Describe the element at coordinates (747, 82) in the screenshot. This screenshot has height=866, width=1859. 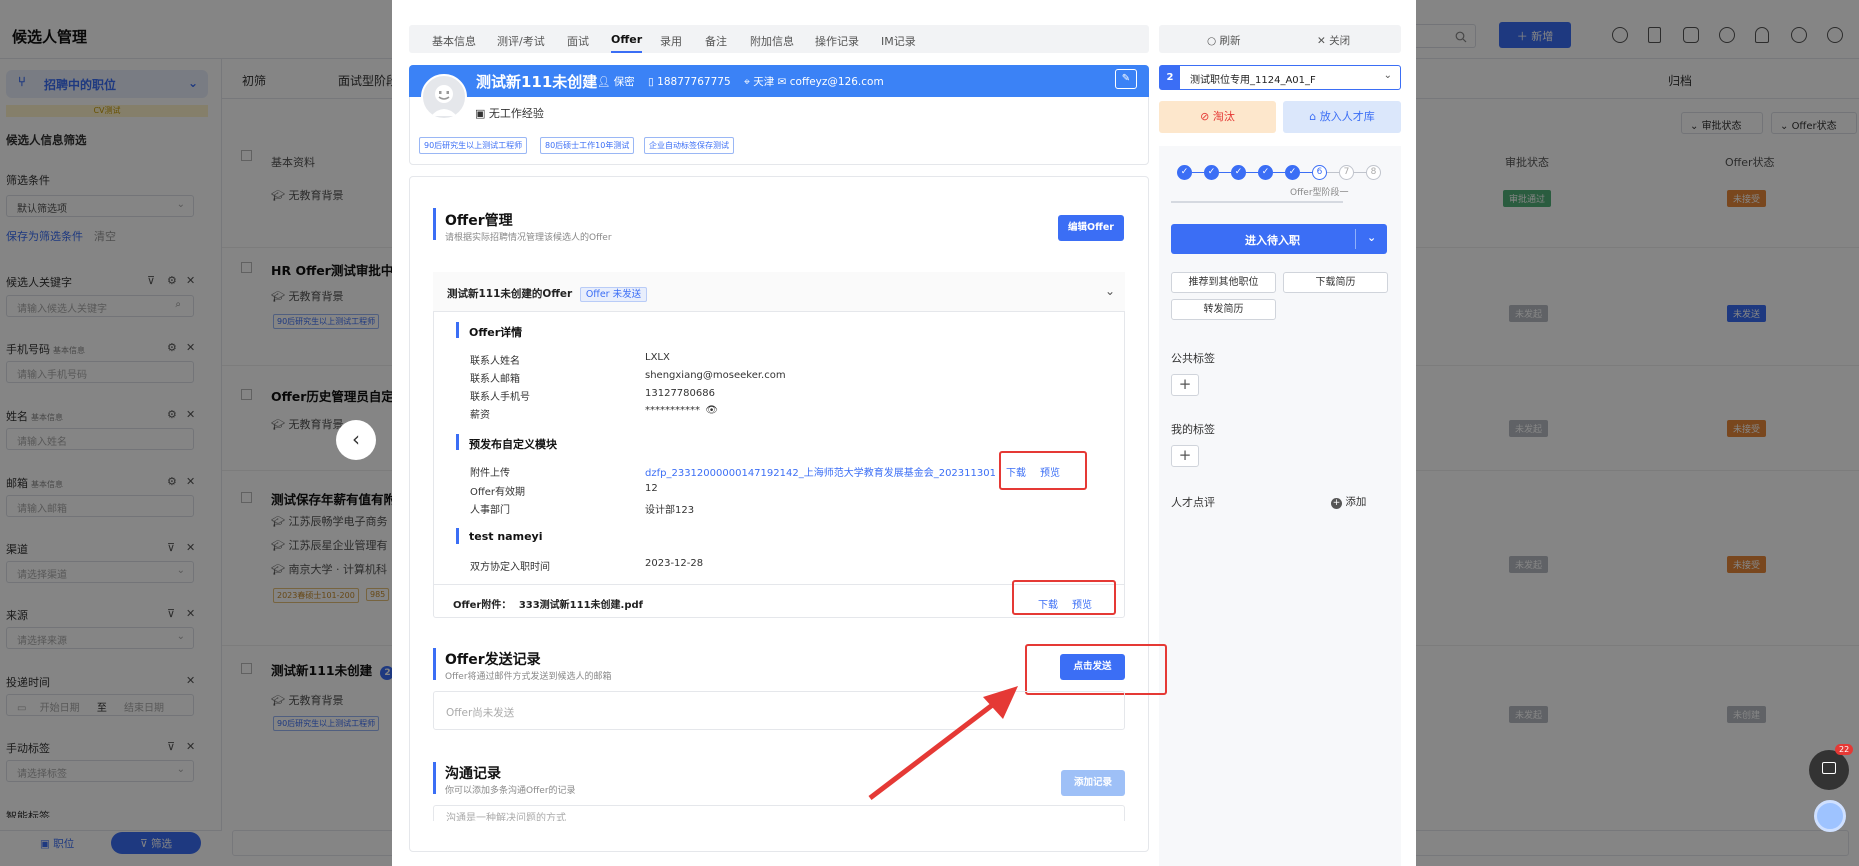
I see `location-icon: ⌖` at that location.